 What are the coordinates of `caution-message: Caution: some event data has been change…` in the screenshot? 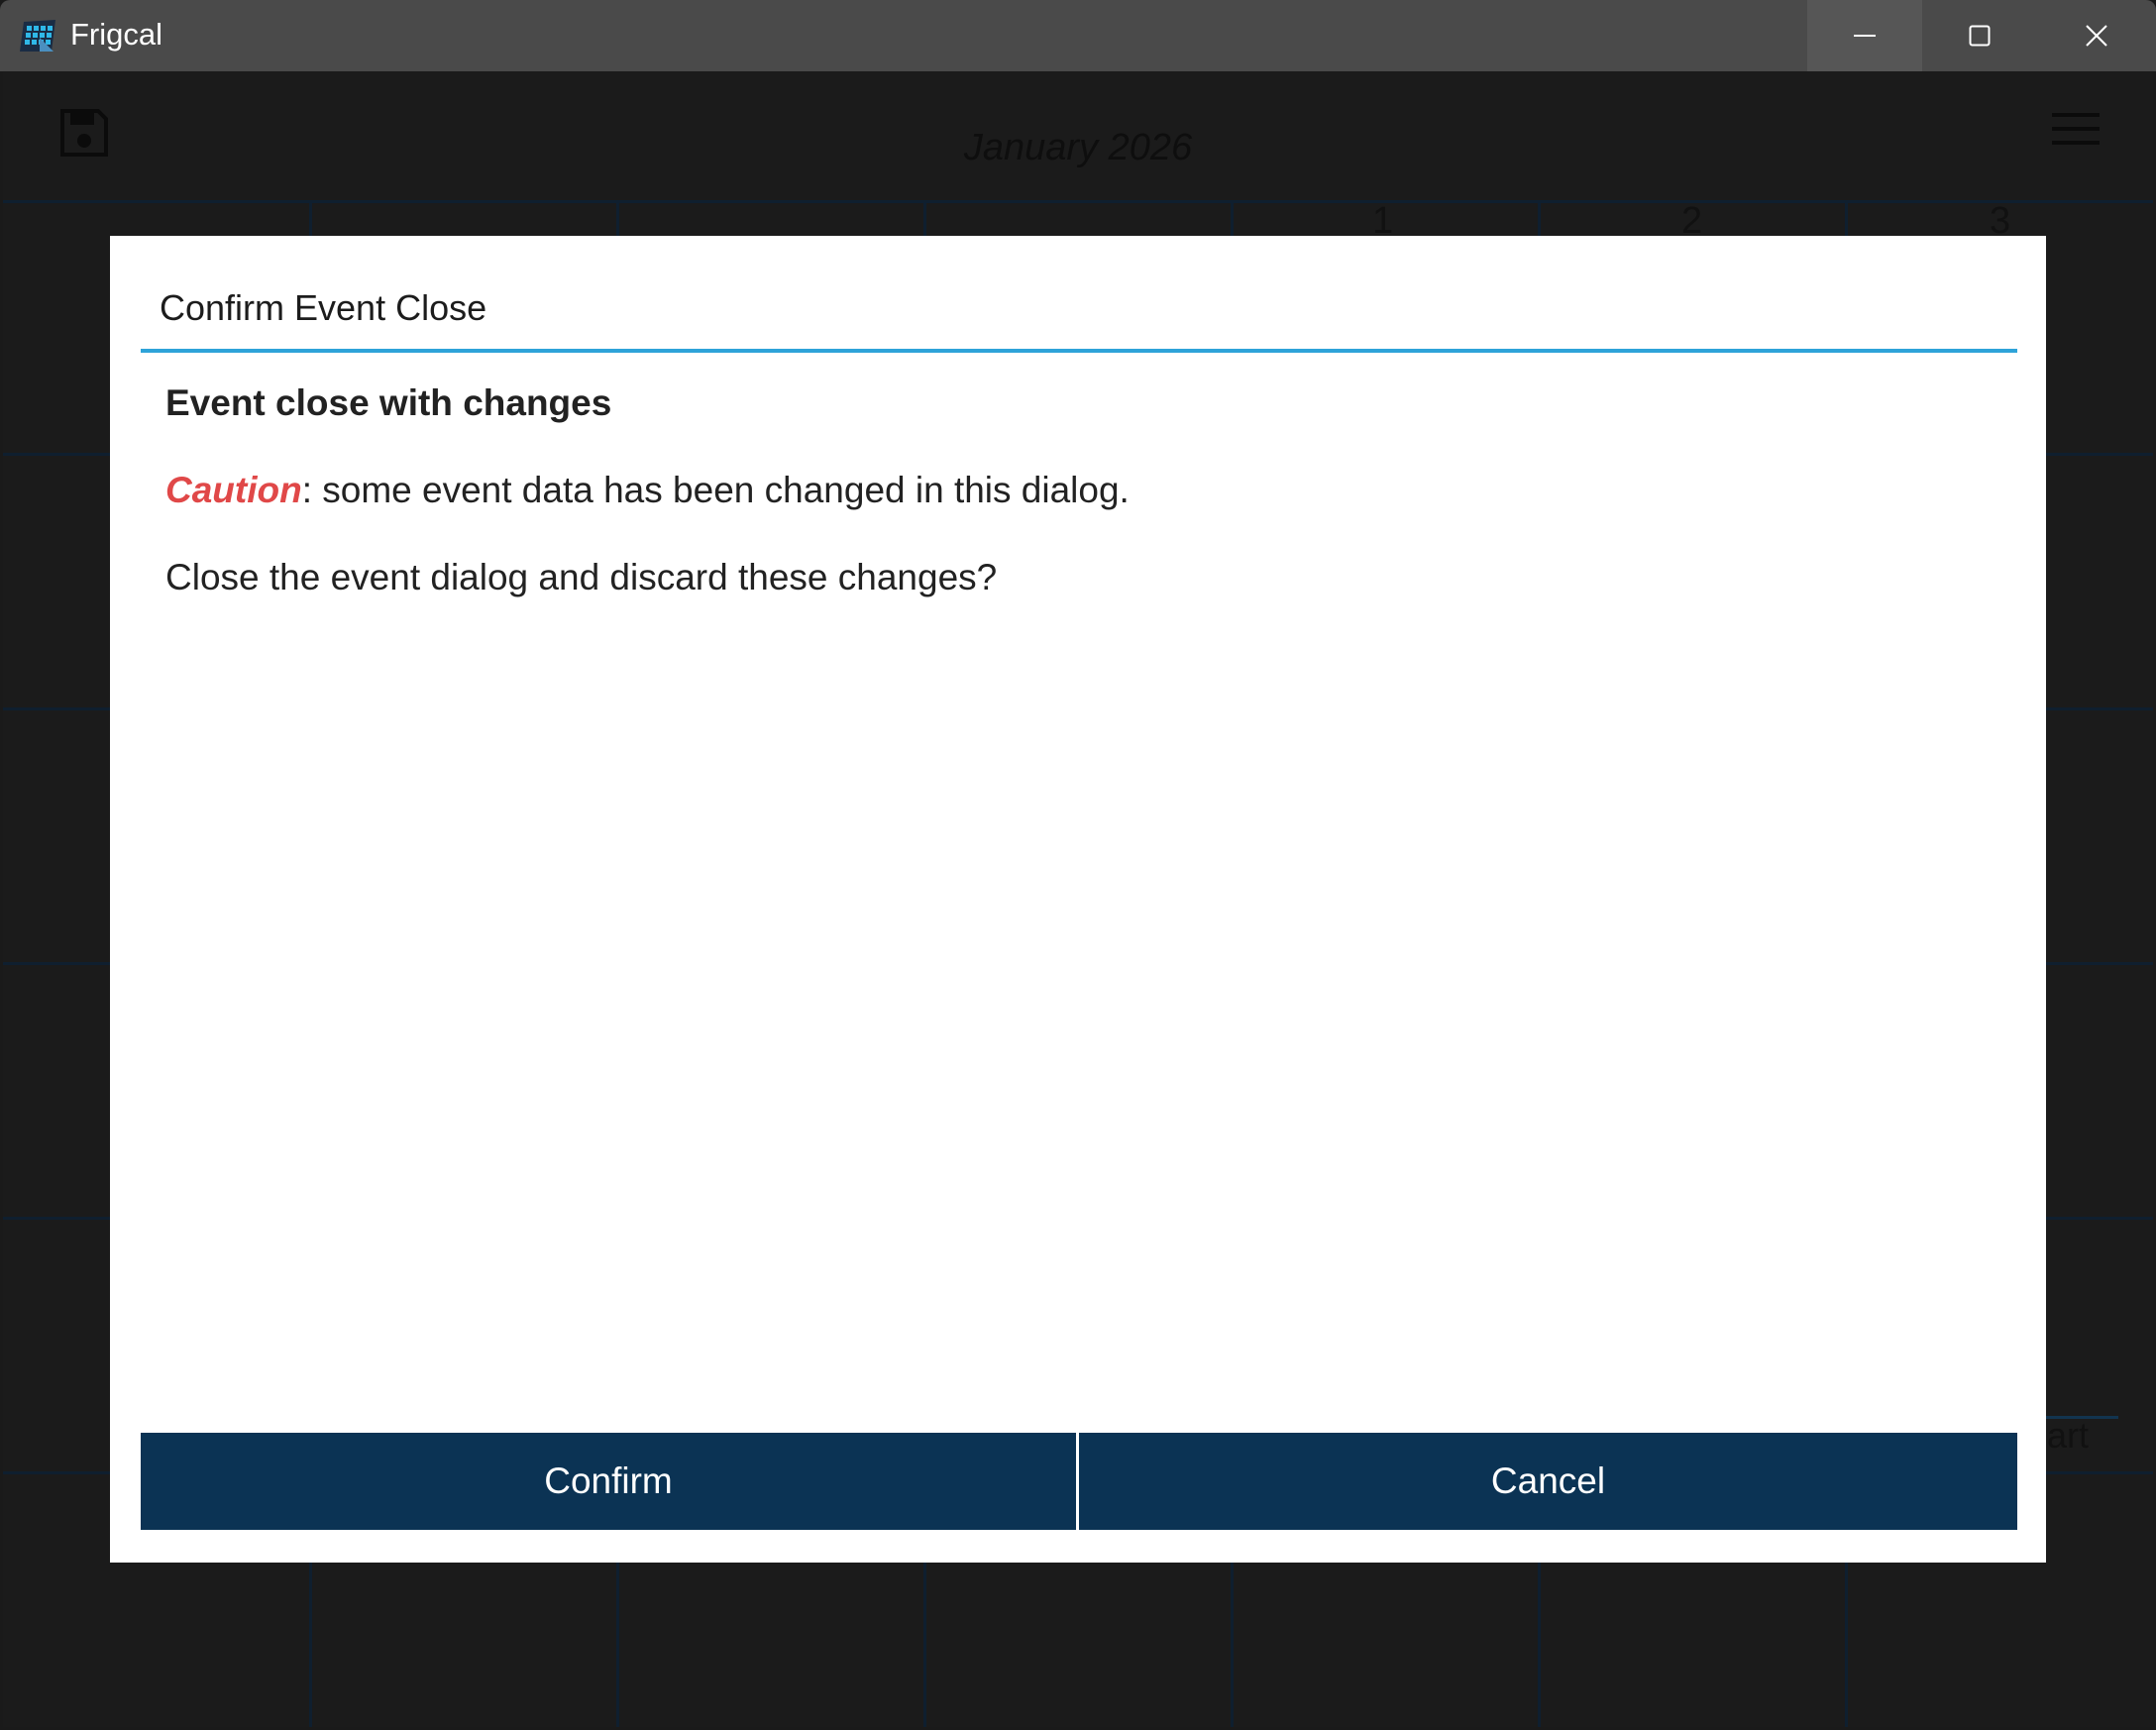 It's located at (647, 490).